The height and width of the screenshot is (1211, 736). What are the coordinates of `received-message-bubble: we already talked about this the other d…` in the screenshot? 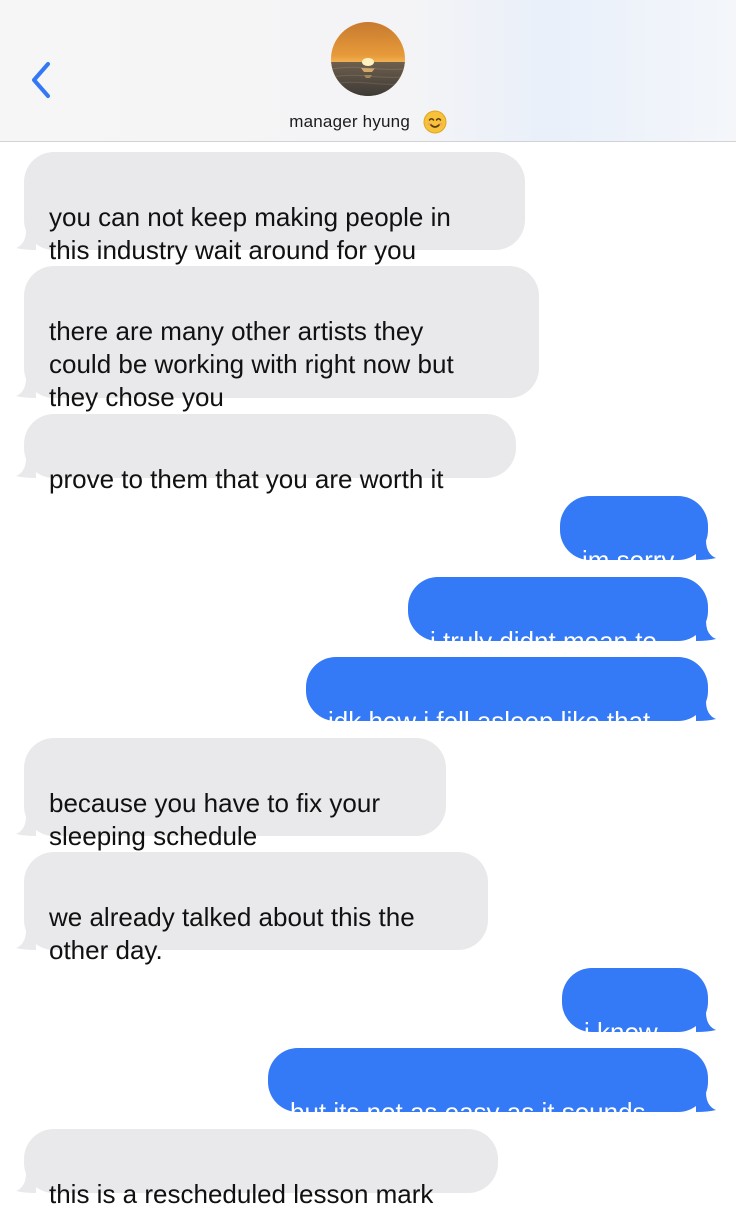 It's located at (256, 908).